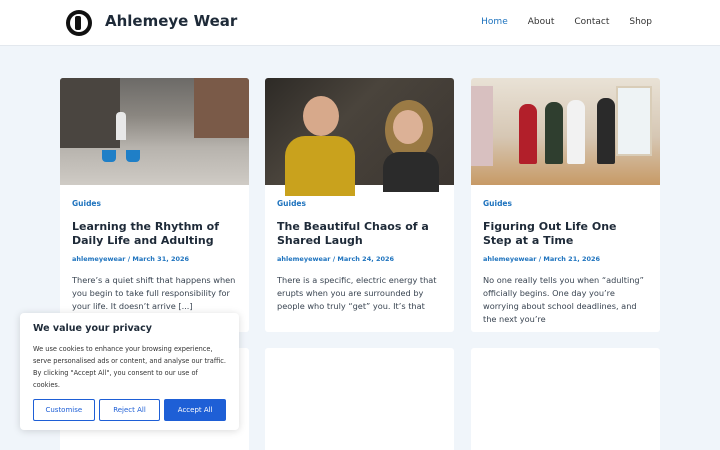 The height and width of the screenshot is (450, 720). What do you see at coordinates (109, 156) in the screenshot?
I see `image-bucket-left` at bounding box center [109, 156].